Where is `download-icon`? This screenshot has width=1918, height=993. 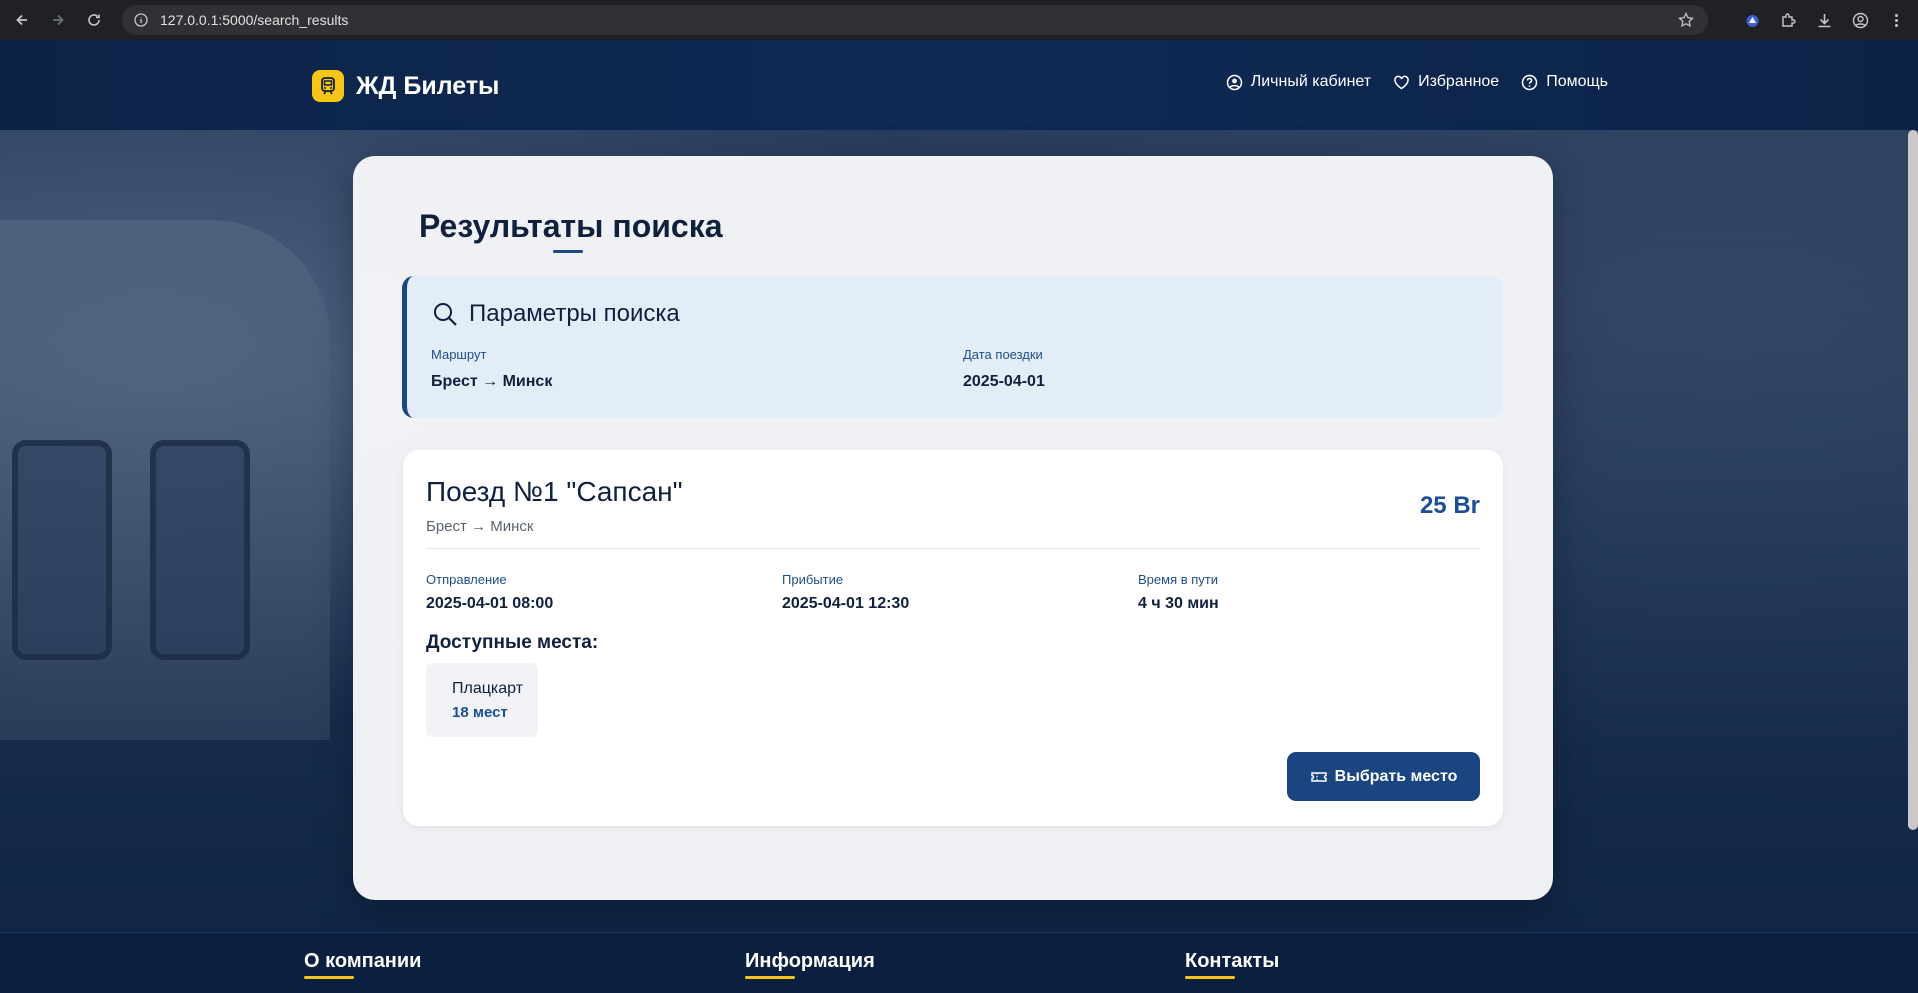
download-icon is located at coordinates (1824, 20).